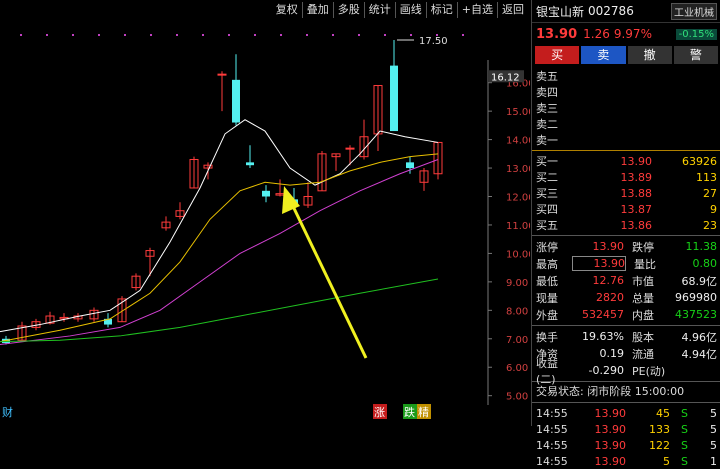 This screenshot has height=469, width=720. I want to click on trade-status: 交易状态: 闭市阶段 15:00:00, so click(610, 391).